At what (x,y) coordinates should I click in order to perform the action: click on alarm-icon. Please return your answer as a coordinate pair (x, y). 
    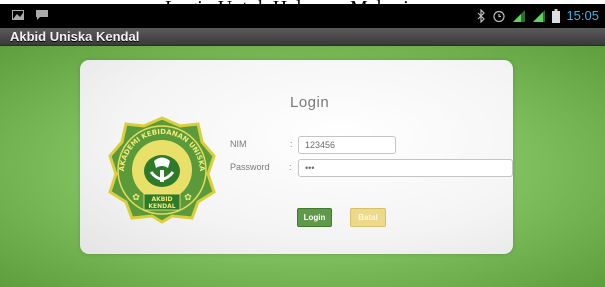
    Looking at the image, I should click on (499, 16).